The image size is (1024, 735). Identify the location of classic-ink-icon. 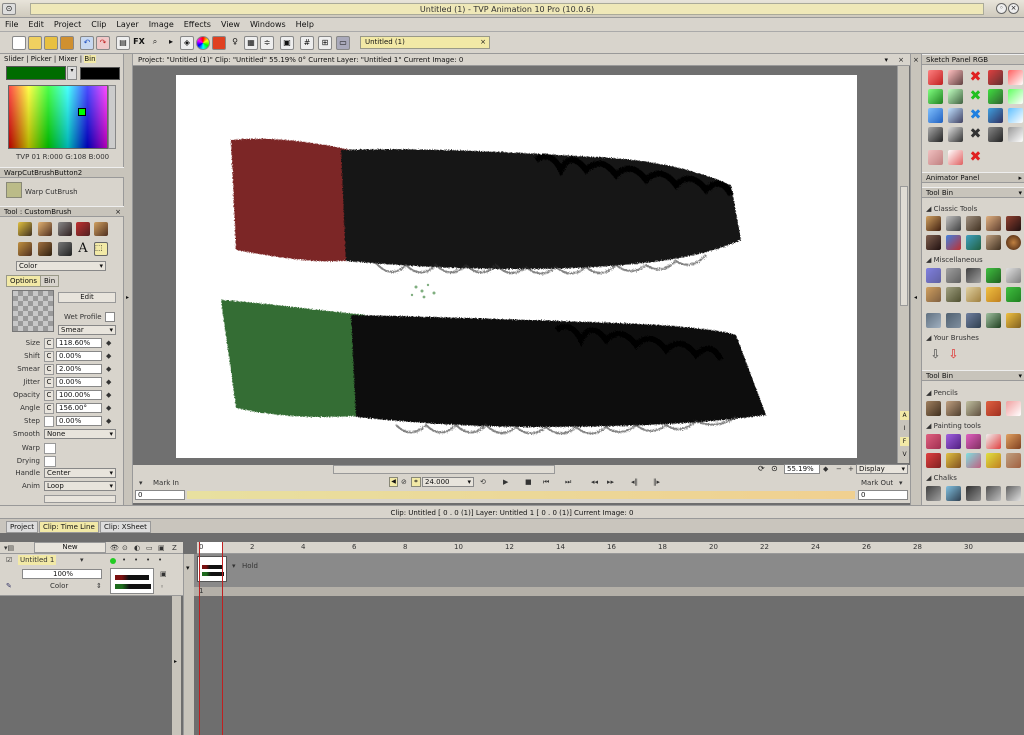
(953, 223).